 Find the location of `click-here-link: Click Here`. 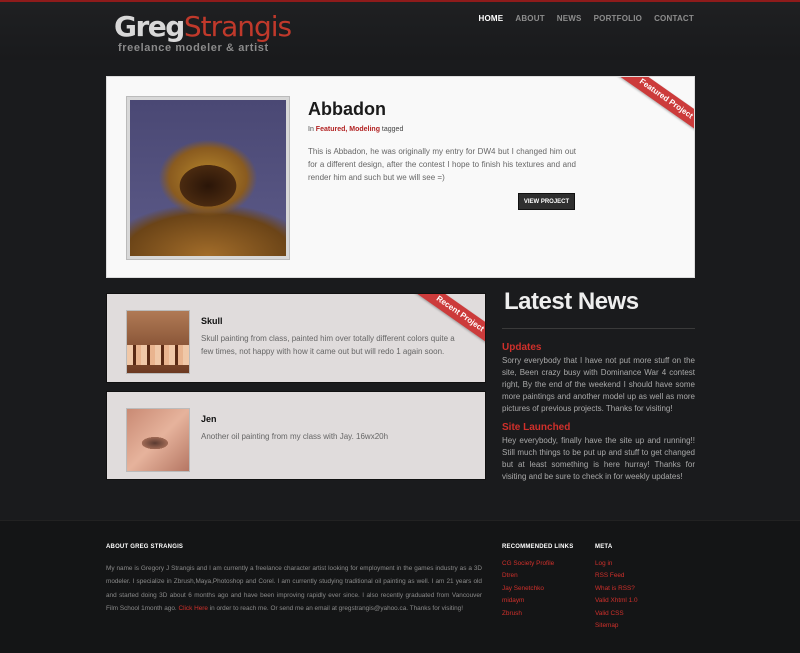

click-here-link: Click Here is located at coordinates (192, 608).